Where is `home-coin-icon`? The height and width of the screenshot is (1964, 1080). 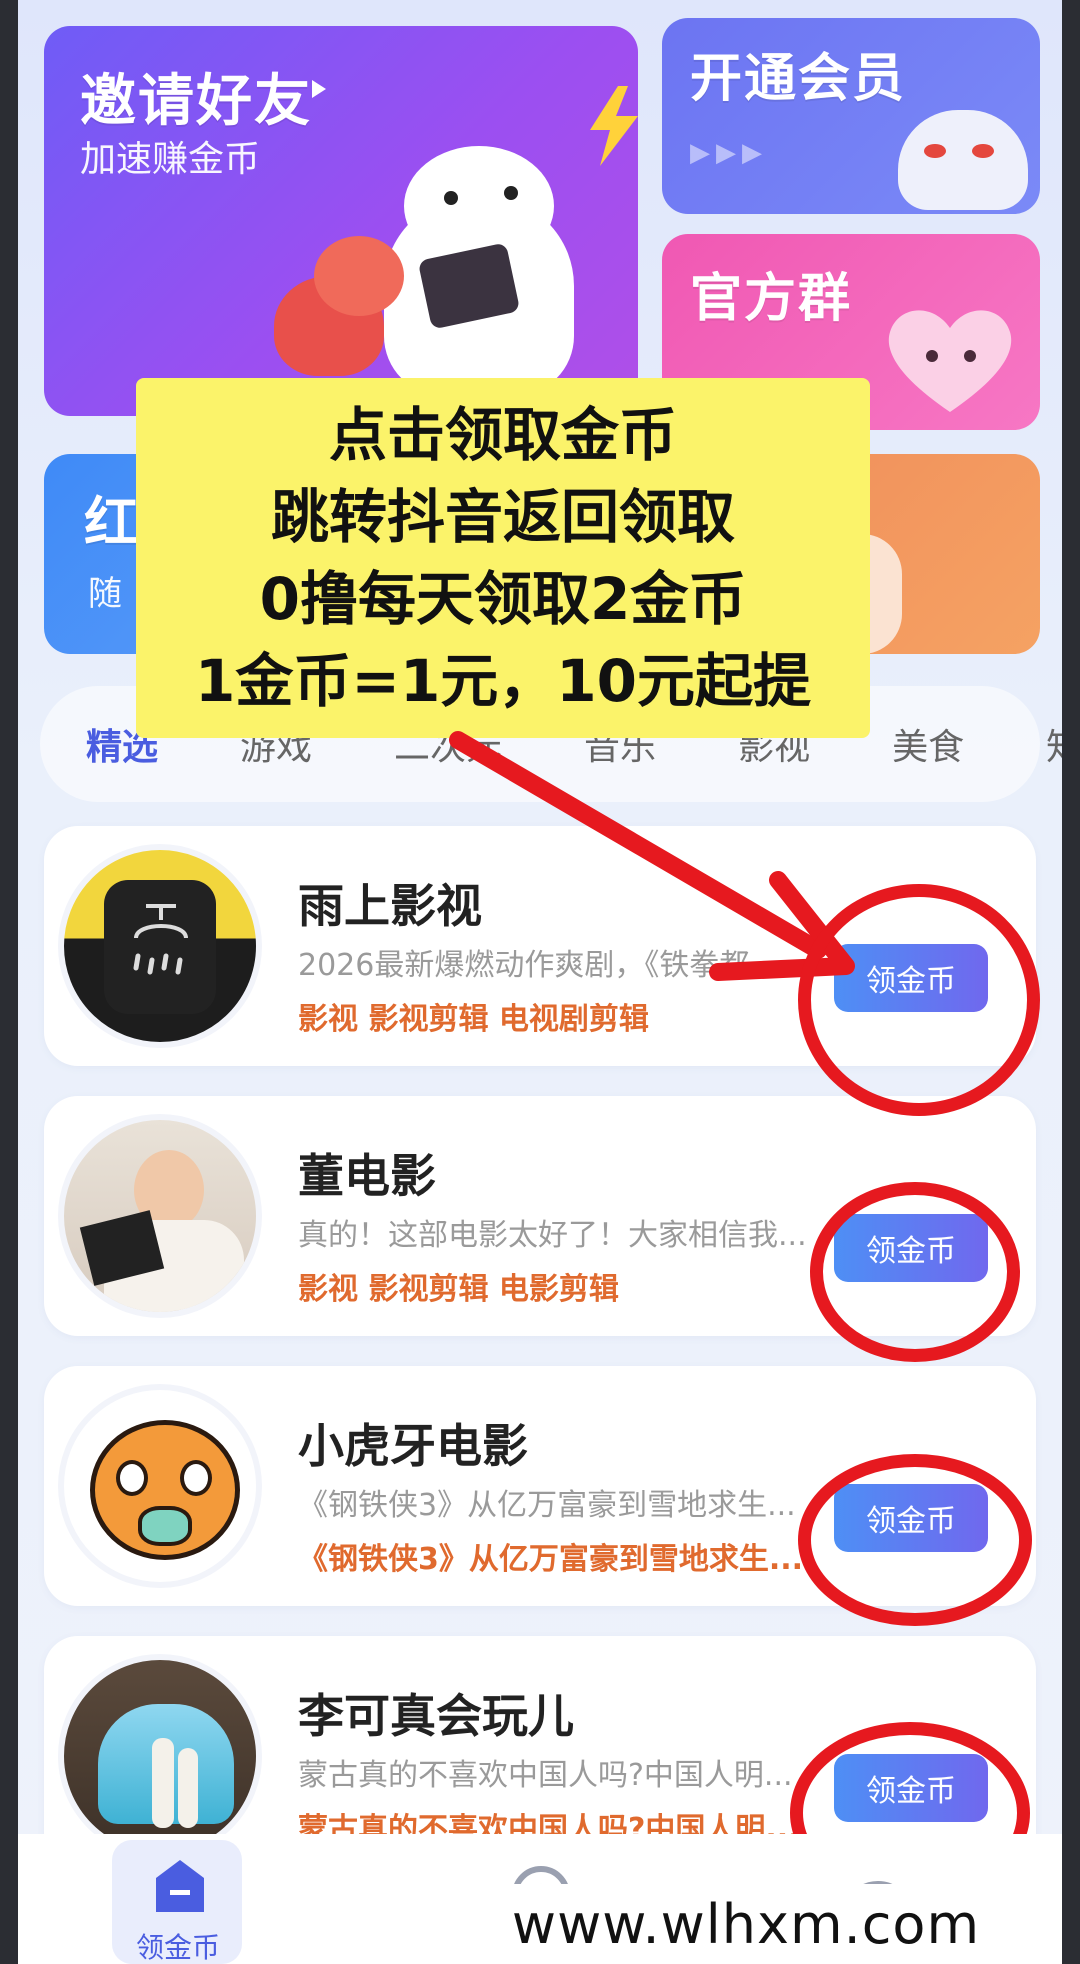
home-coin-icon is located at coordinates (180, 1886).